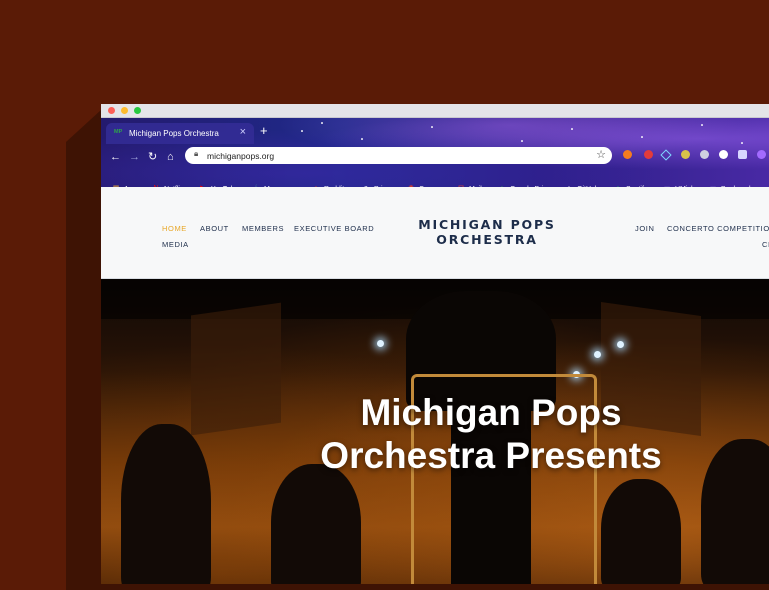  I want to click on forward-arrow-icon: →, so click(134, 157).